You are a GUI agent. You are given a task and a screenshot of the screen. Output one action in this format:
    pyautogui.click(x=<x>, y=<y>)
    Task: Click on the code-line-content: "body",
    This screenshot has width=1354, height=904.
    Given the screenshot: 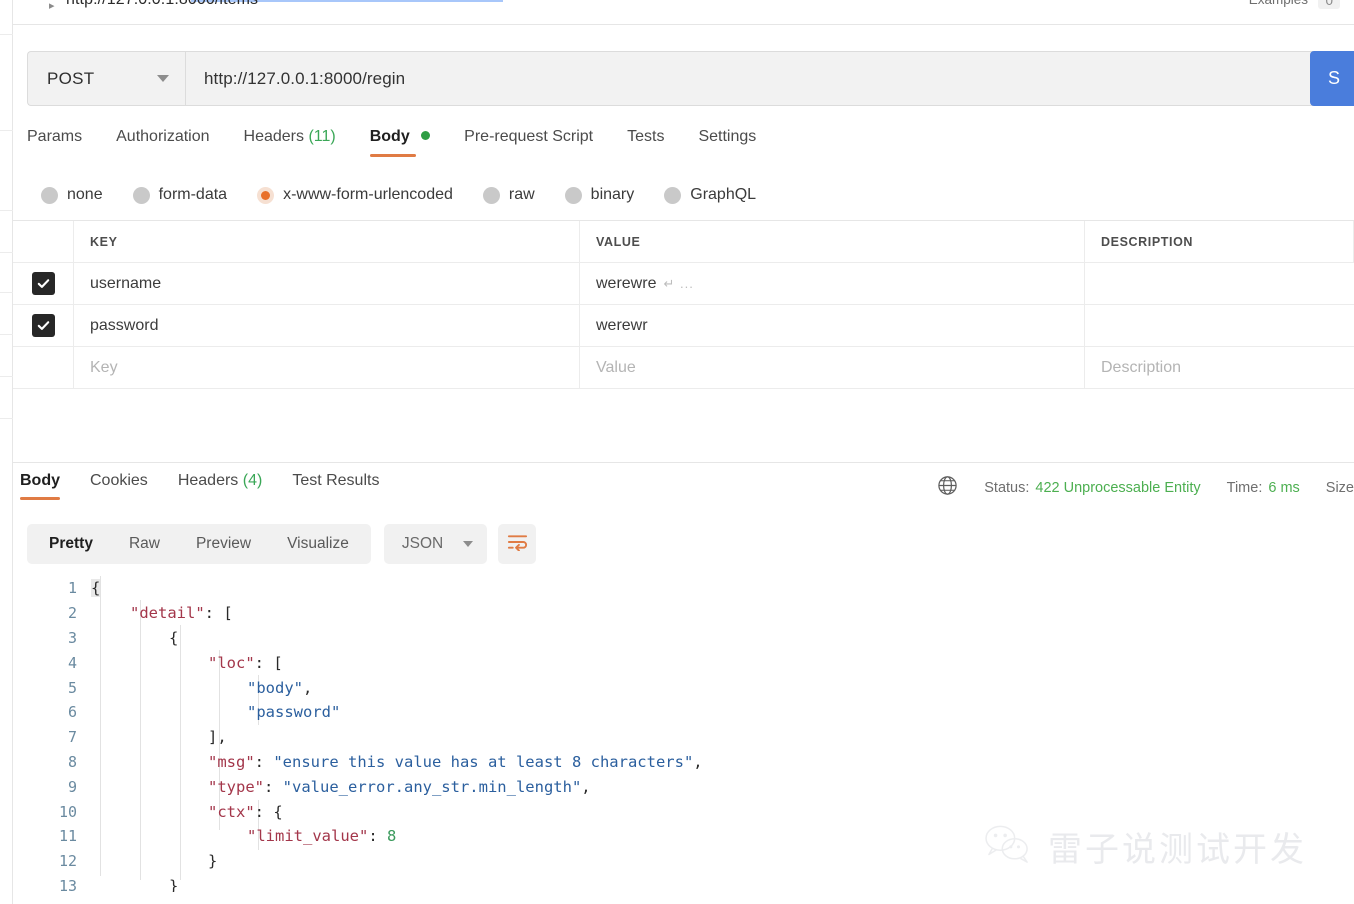 What is the action you would take?
    pyautogui.click(x=201, y=688)
    